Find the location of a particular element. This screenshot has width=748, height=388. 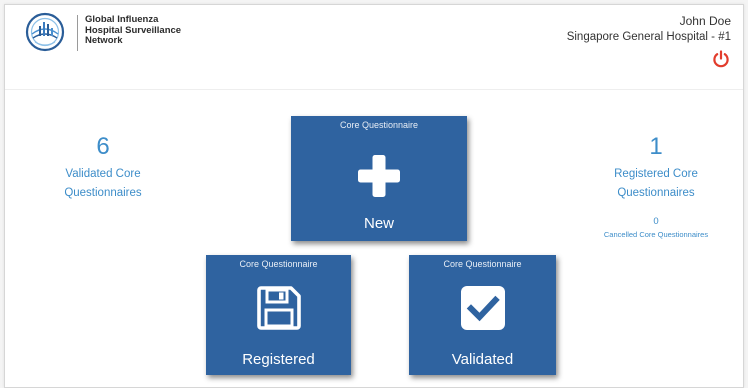

power-icon is located at coordinates (721, 59).